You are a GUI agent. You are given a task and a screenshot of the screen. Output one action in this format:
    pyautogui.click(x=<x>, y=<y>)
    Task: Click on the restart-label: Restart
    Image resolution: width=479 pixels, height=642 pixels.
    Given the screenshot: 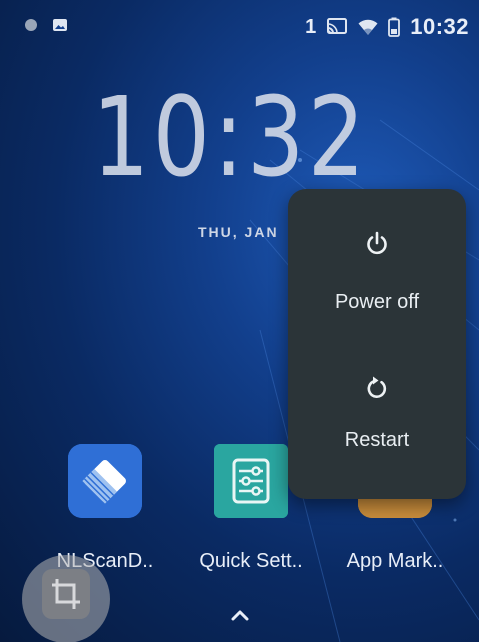 What is the action you would take?
    pyautogui.click(x=377, y=440)
    